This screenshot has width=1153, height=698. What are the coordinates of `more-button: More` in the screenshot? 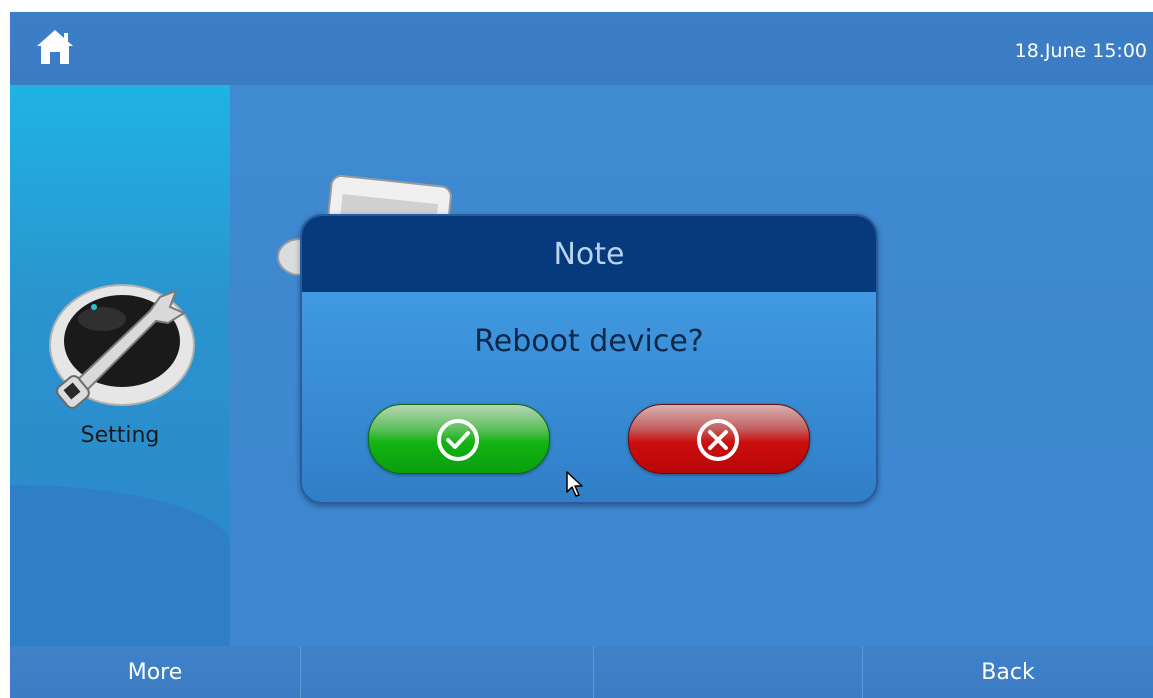 It's located at (155, 672).